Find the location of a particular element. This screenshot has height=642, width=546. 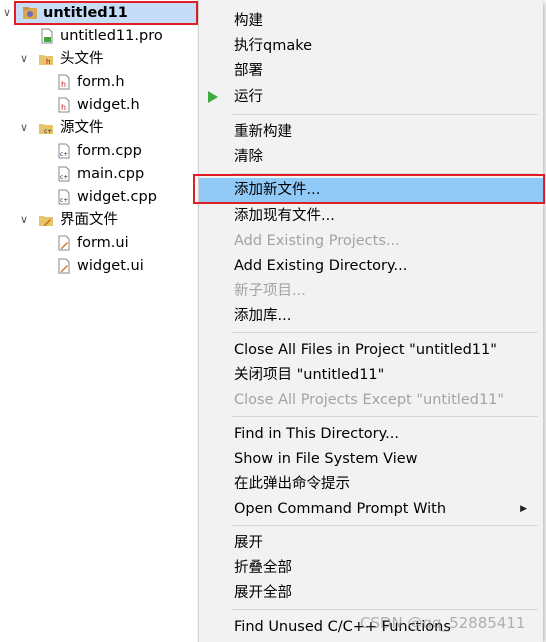

tree-item-sources-folder: ∨ c+ 源文件 is located at coordinates (99, 128).